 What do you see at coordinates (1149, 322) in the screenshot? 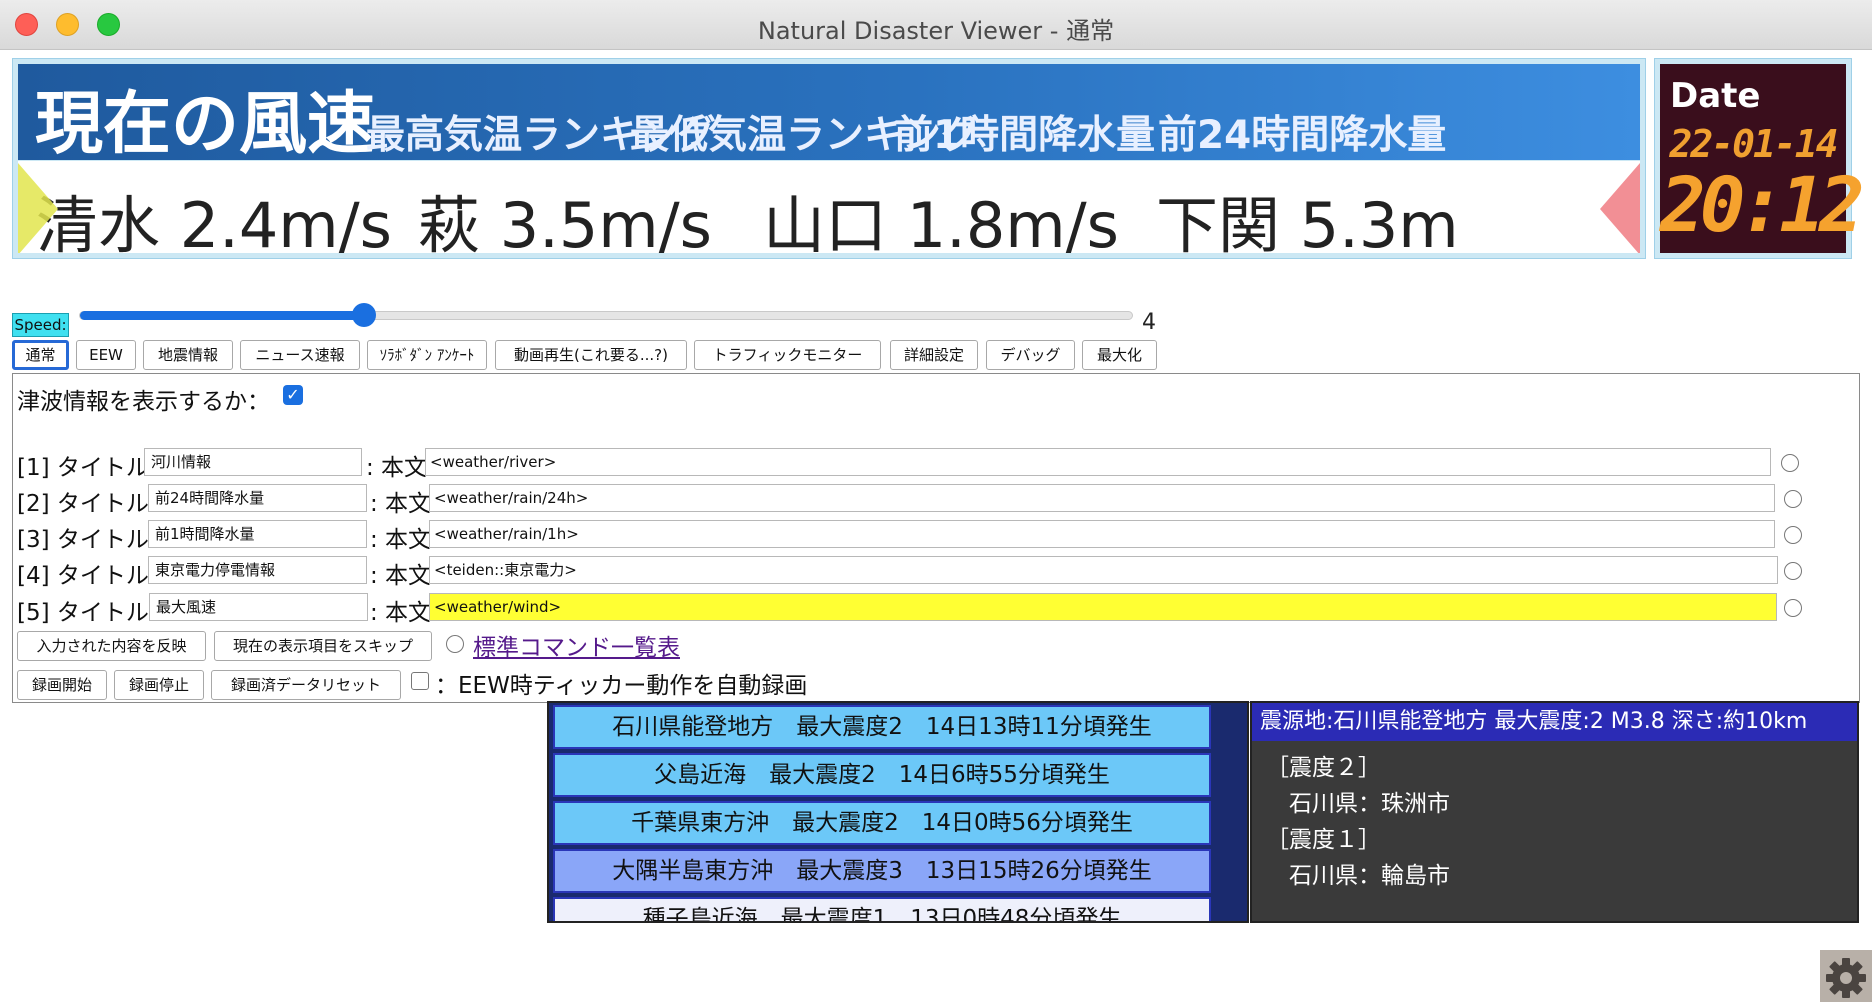
I see `speed-value: 4` at bounding box center [1149, 322].